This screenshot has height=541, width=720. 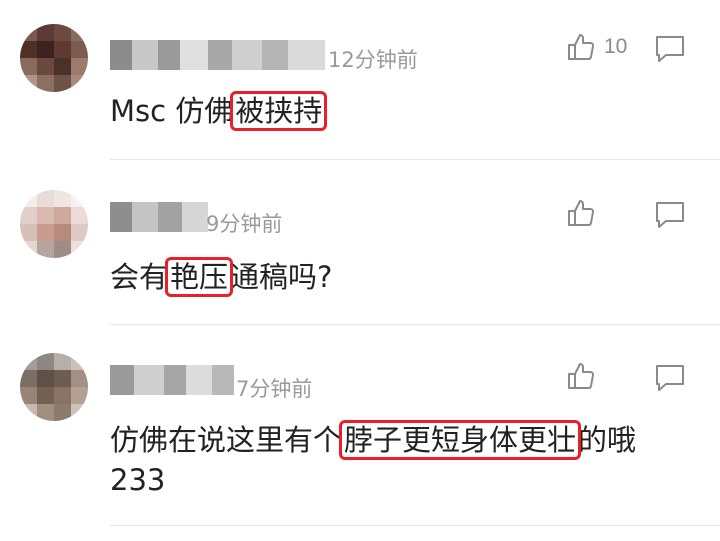 I want to click on comment-text: Msc 仿佛被挟持, so click(x=219, y=111).